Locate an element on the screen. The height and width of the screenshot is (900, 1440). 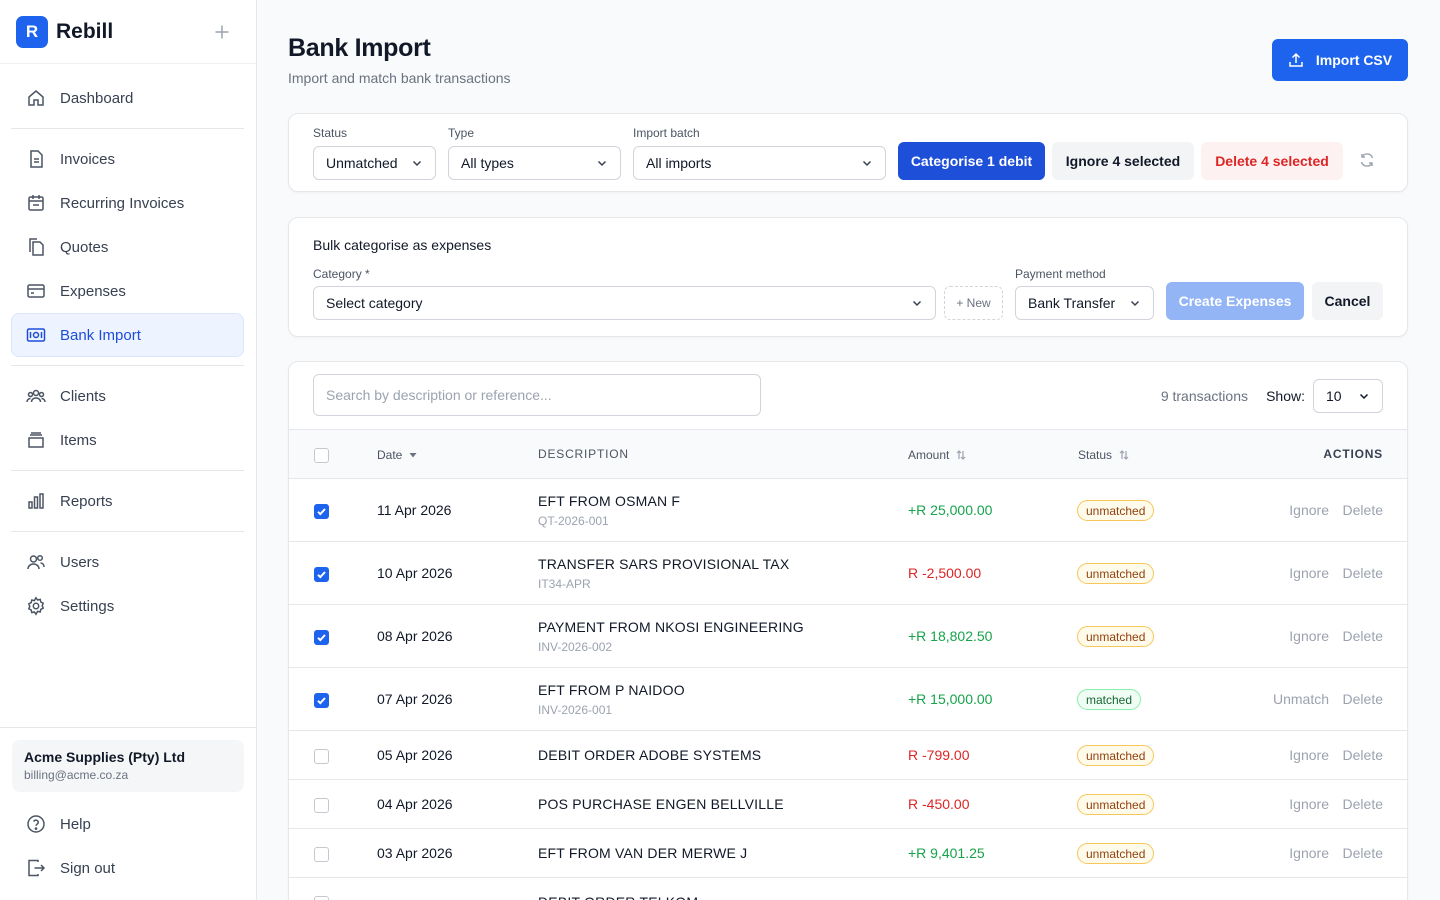
status-filter-select: Unmatched is located at coordinates (374, 163).